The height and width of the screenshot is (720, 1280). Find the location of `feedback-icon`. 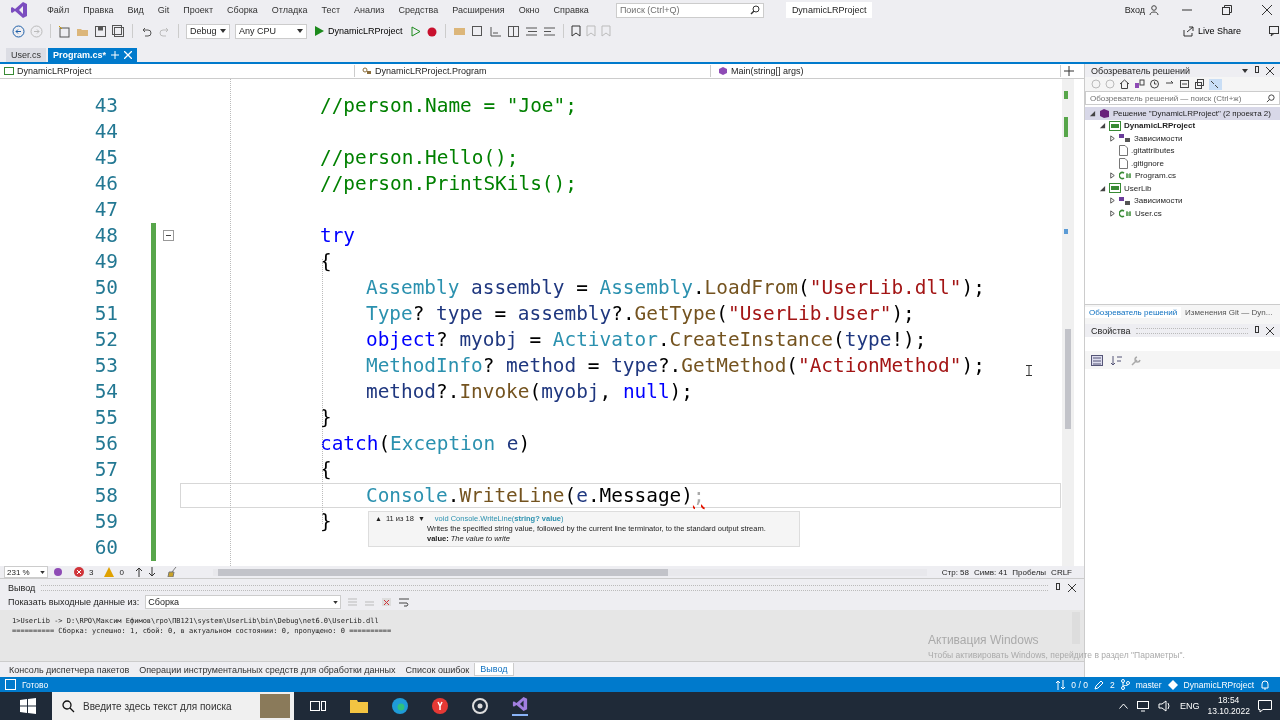

feedback-icon is located at coordinates (1274, 31).